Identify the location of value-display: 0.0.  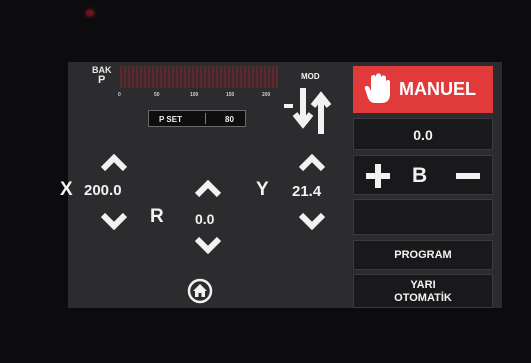
(423, 134).